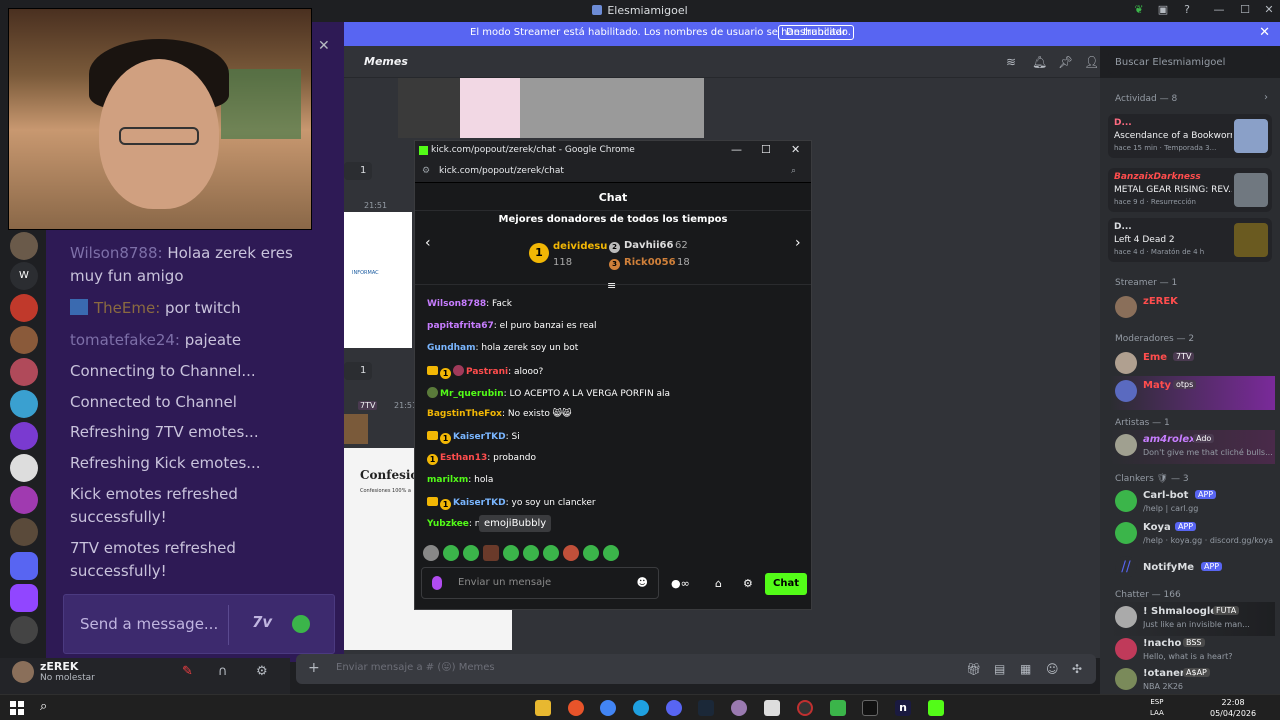  What do you see at coordinates (1192, 503) in the screenshot?
I see `member-row: Carl-bot APP /help | carl.gg` at bounding box center [1192, 503].